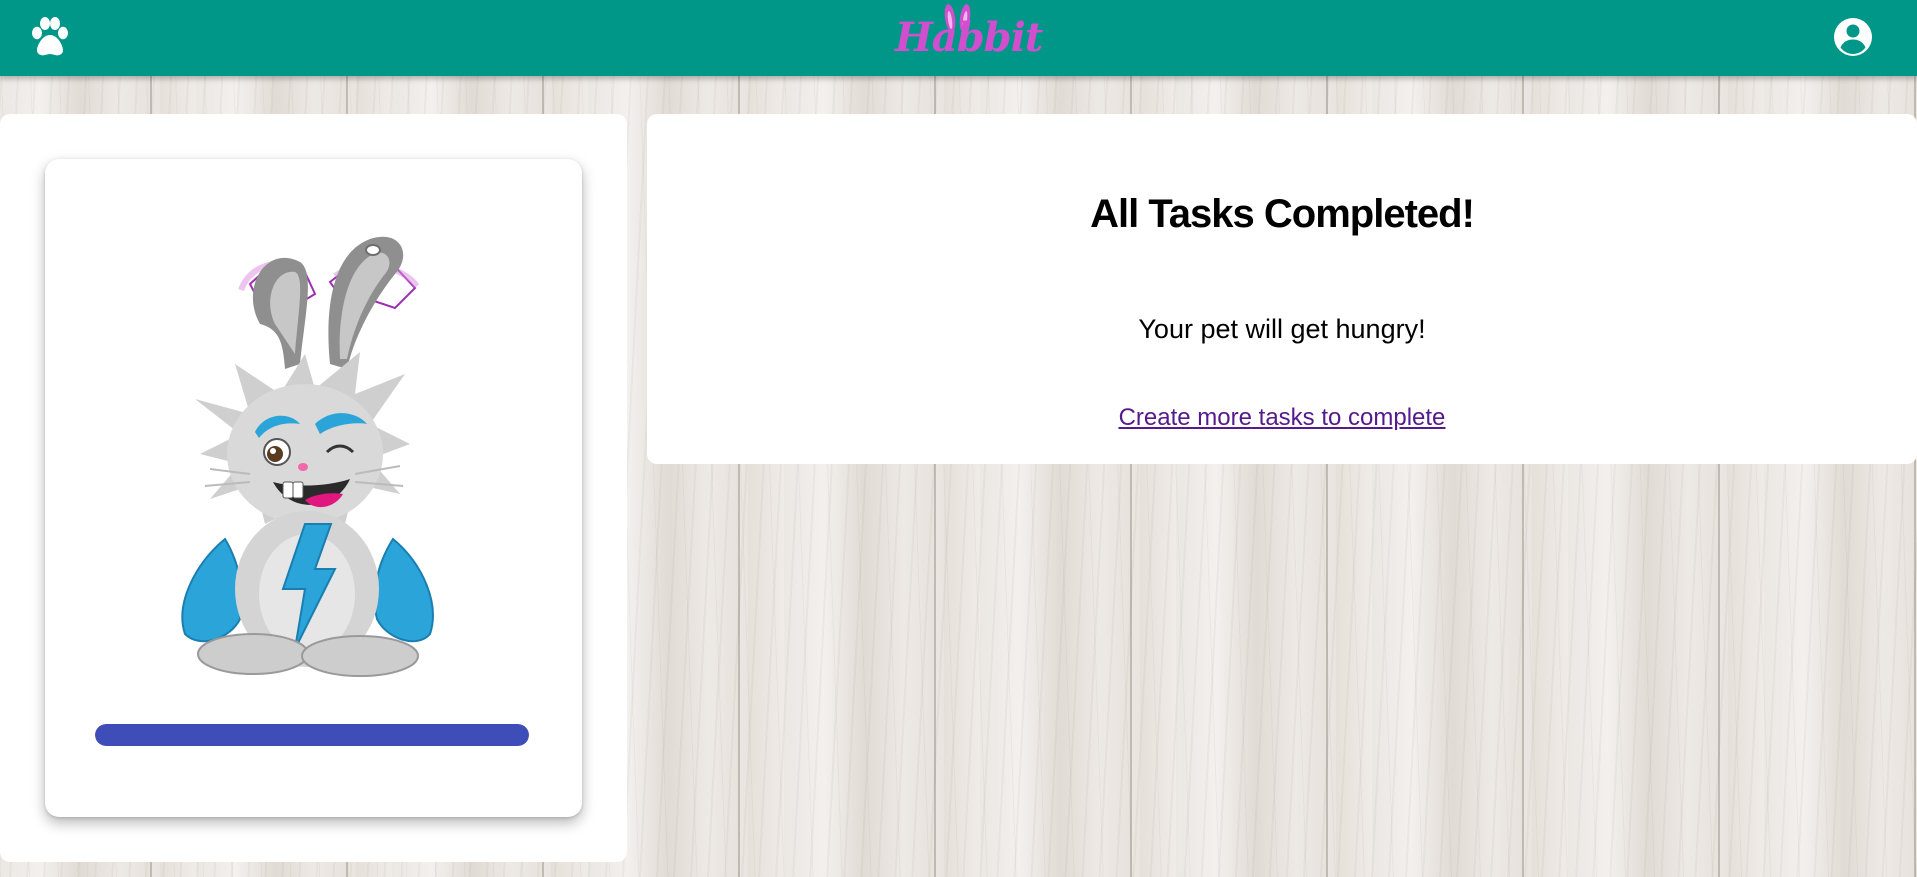  I want to click on pet-health-bar-fill, so click(312, 735).